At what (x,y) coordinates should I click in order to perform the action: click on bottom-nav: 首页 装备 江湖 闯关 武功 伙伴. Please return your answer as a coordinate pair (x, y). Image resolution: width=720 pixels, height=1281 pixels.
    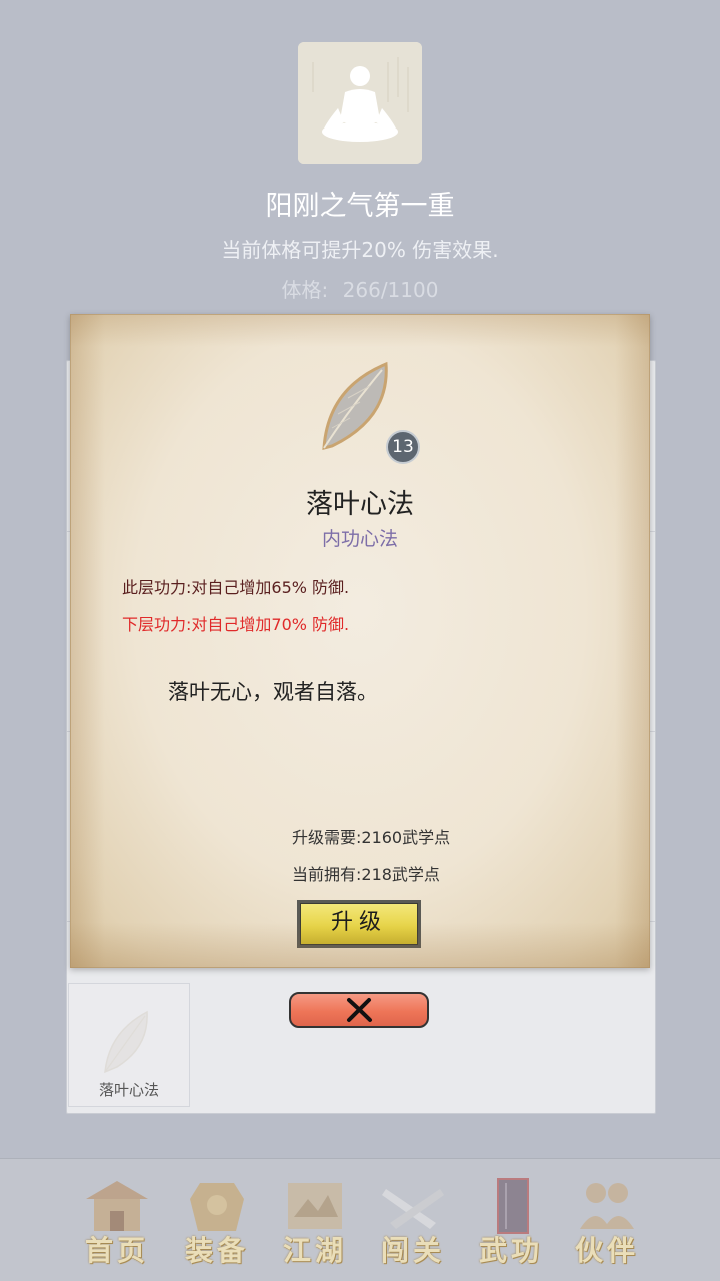
    Looking at the image, I should click on (360, 1219).